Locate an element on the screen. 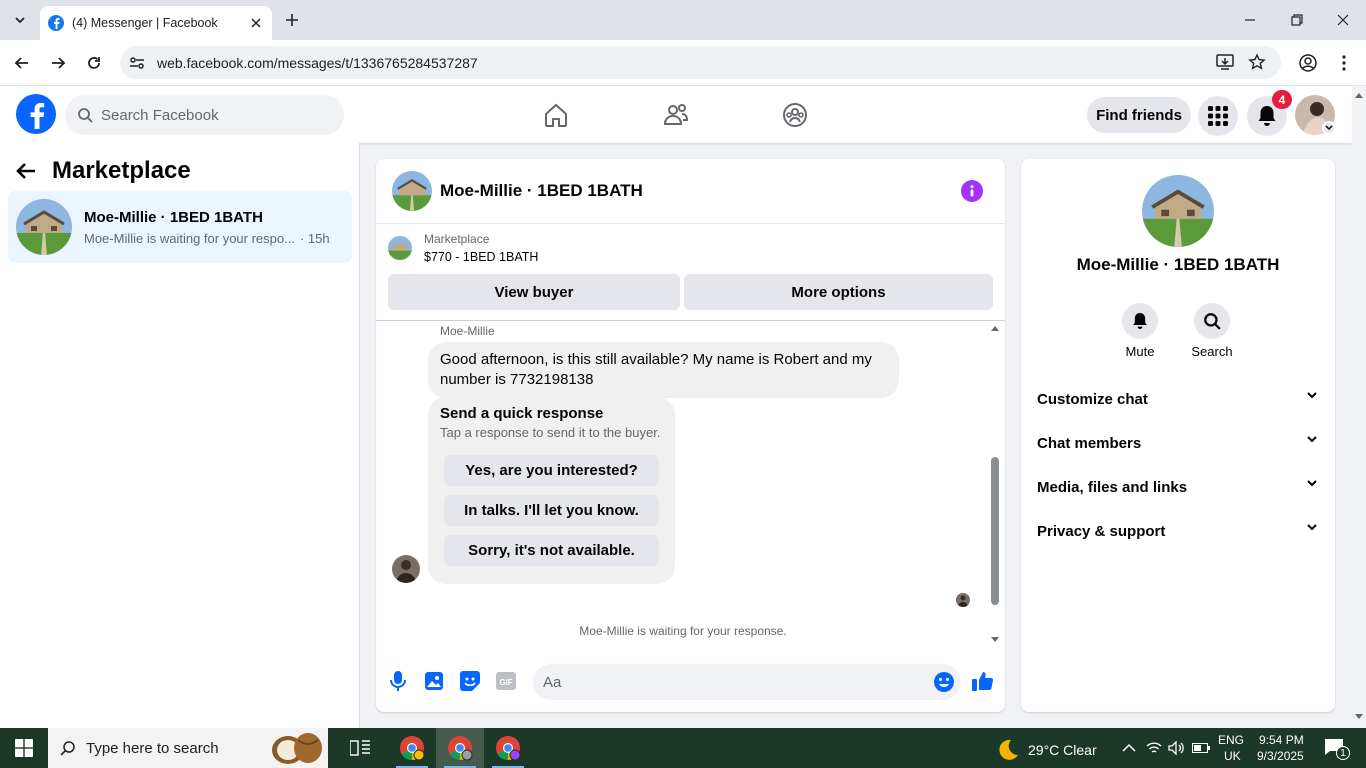 The height and width of the screenshot is (768, 1366). chat-members-section: Chat members is located at coordinates (1178, 443).